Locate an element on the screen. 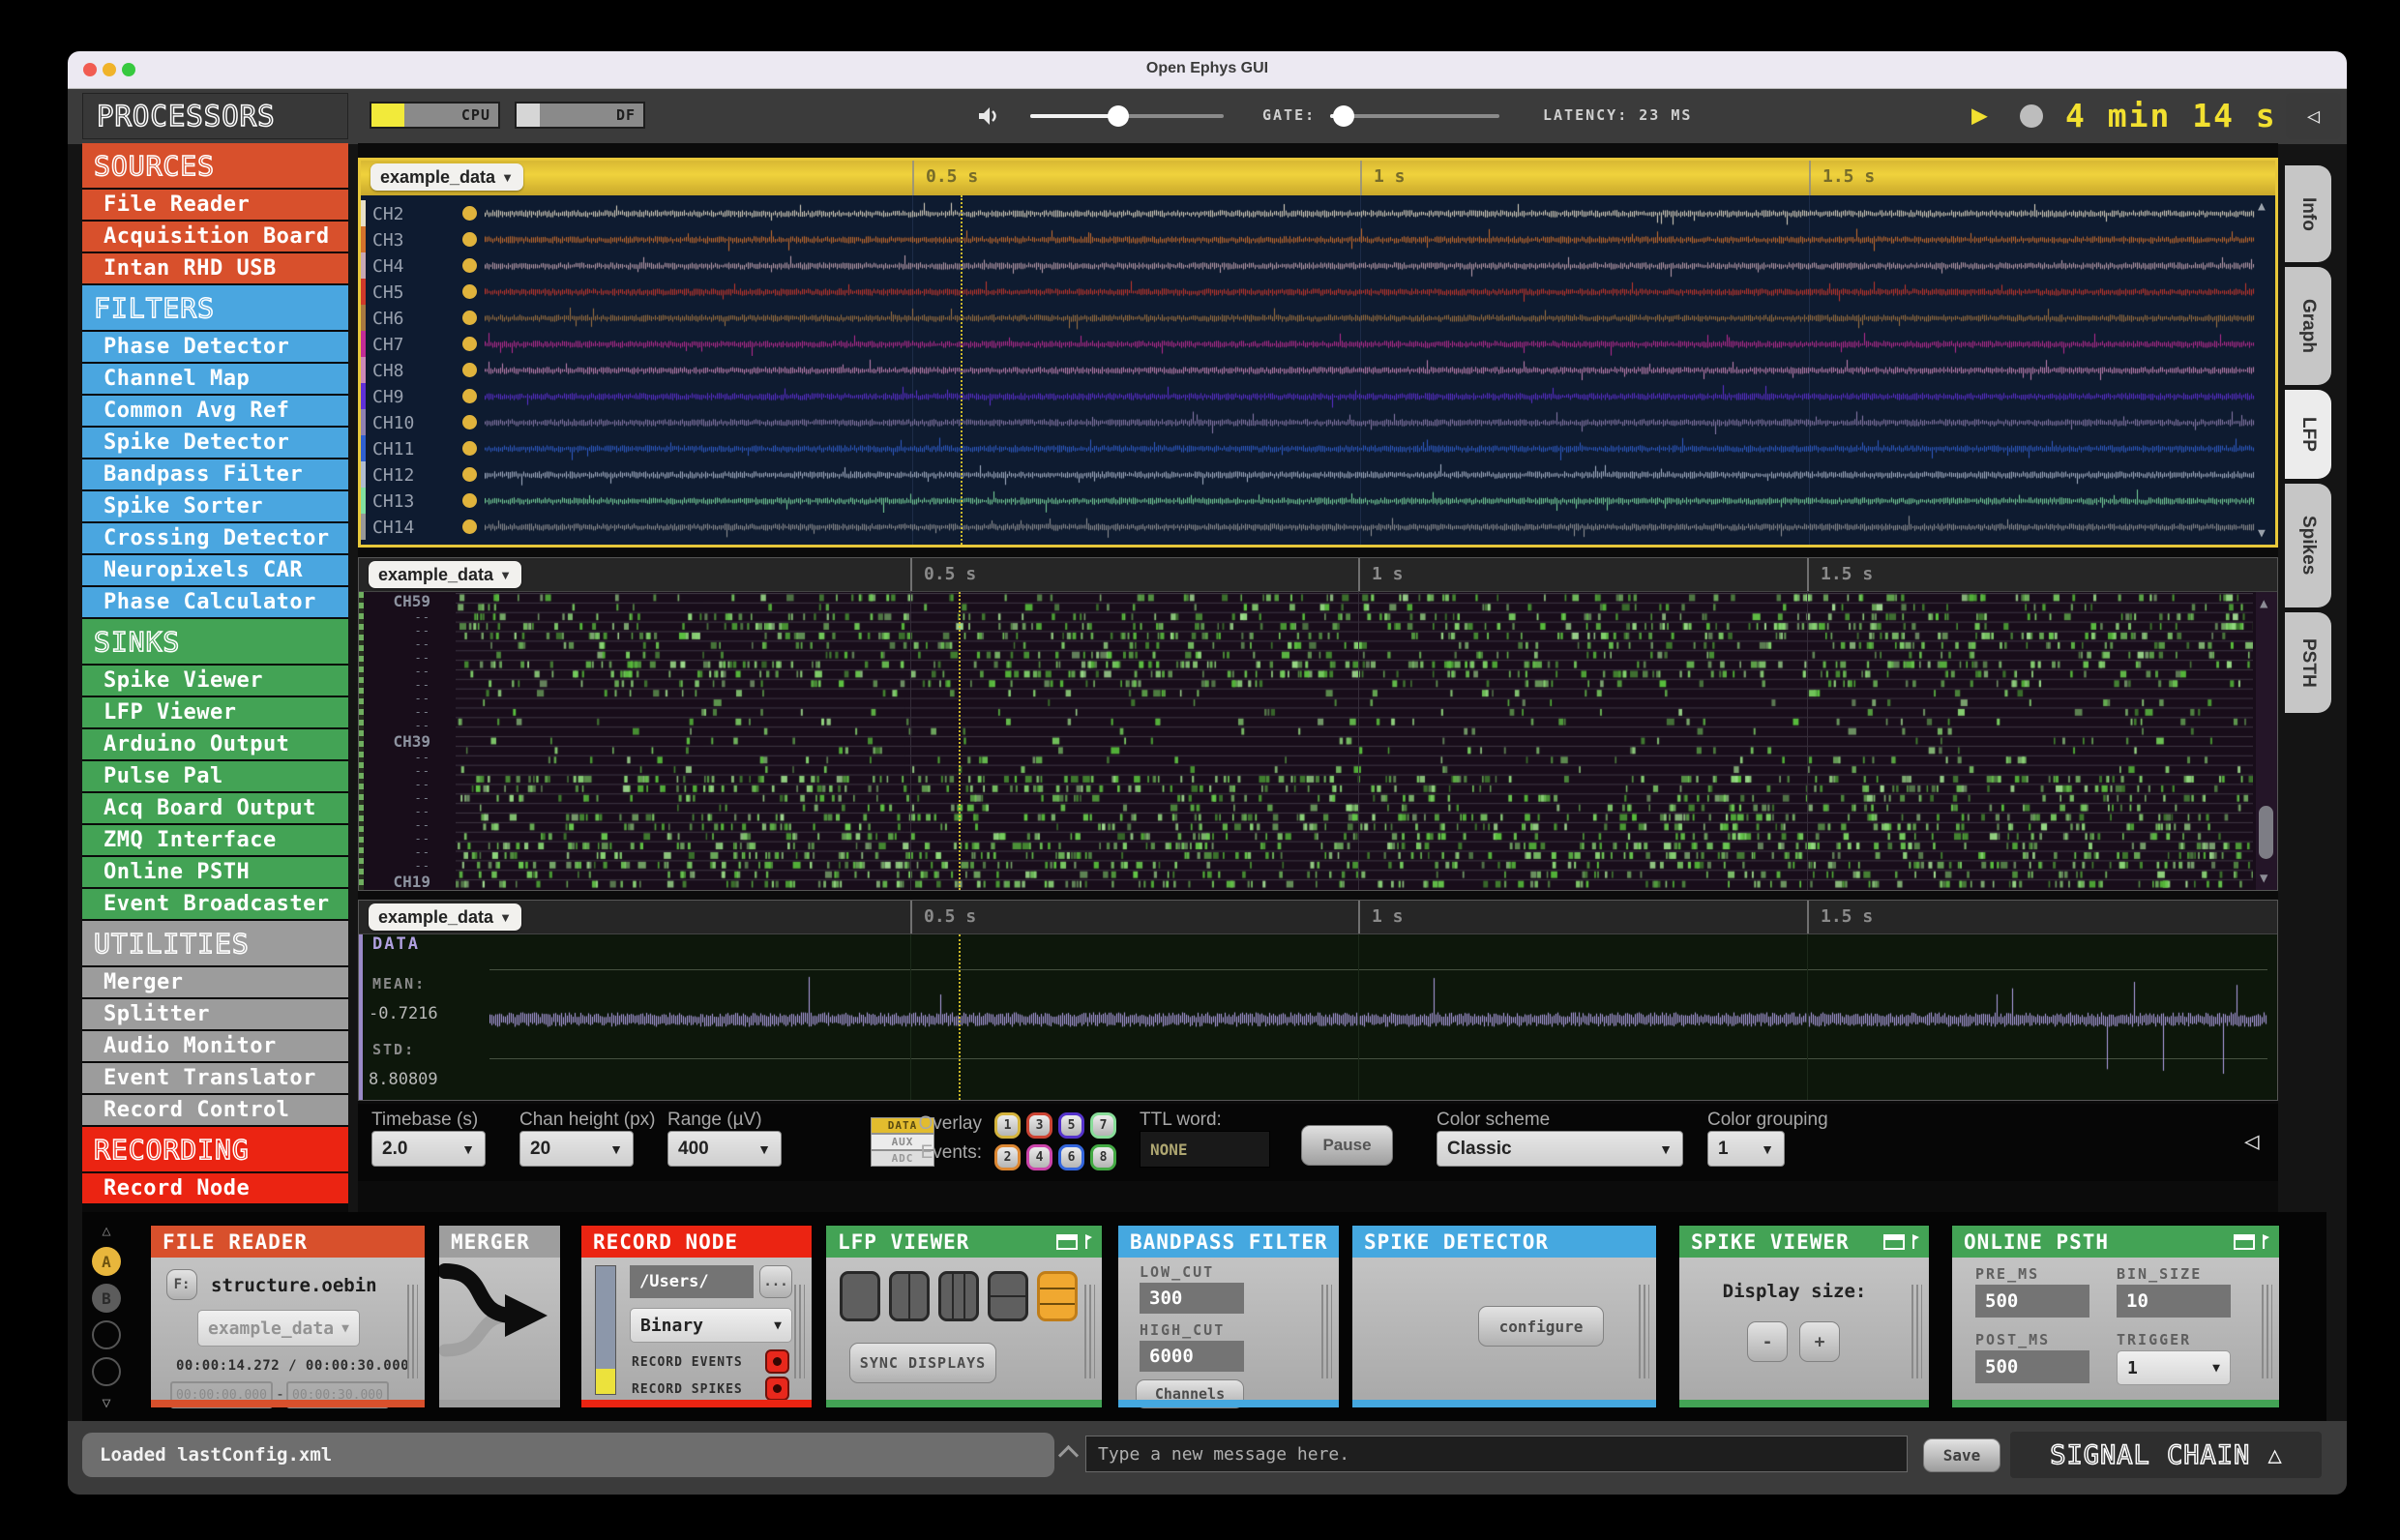 The image size is (2400, 1540). lfp-channel-row-ch7: CH7 is located at coordinates (1318, 344).